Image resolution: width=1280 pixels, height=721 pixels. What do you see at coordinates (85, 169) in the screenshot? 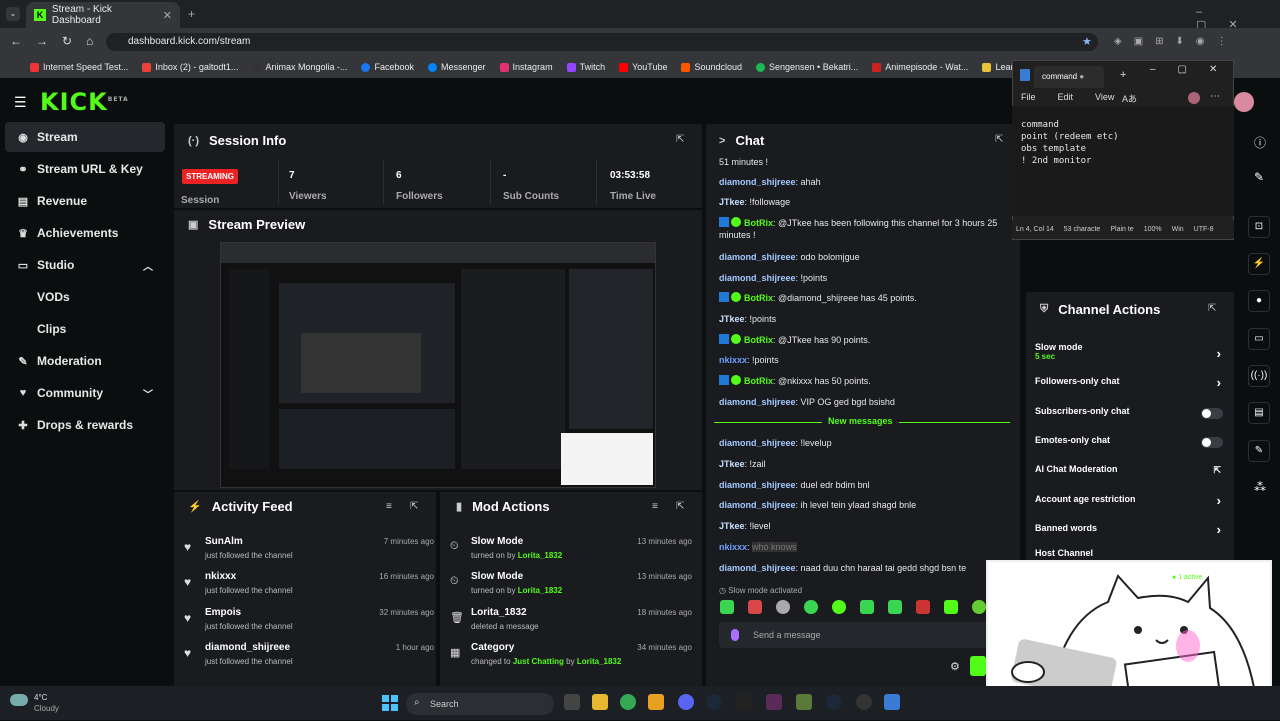
I see `sidebar-item-stream-url-key: ⚭ Stream URL & Key` at bounding box center [85, 169].